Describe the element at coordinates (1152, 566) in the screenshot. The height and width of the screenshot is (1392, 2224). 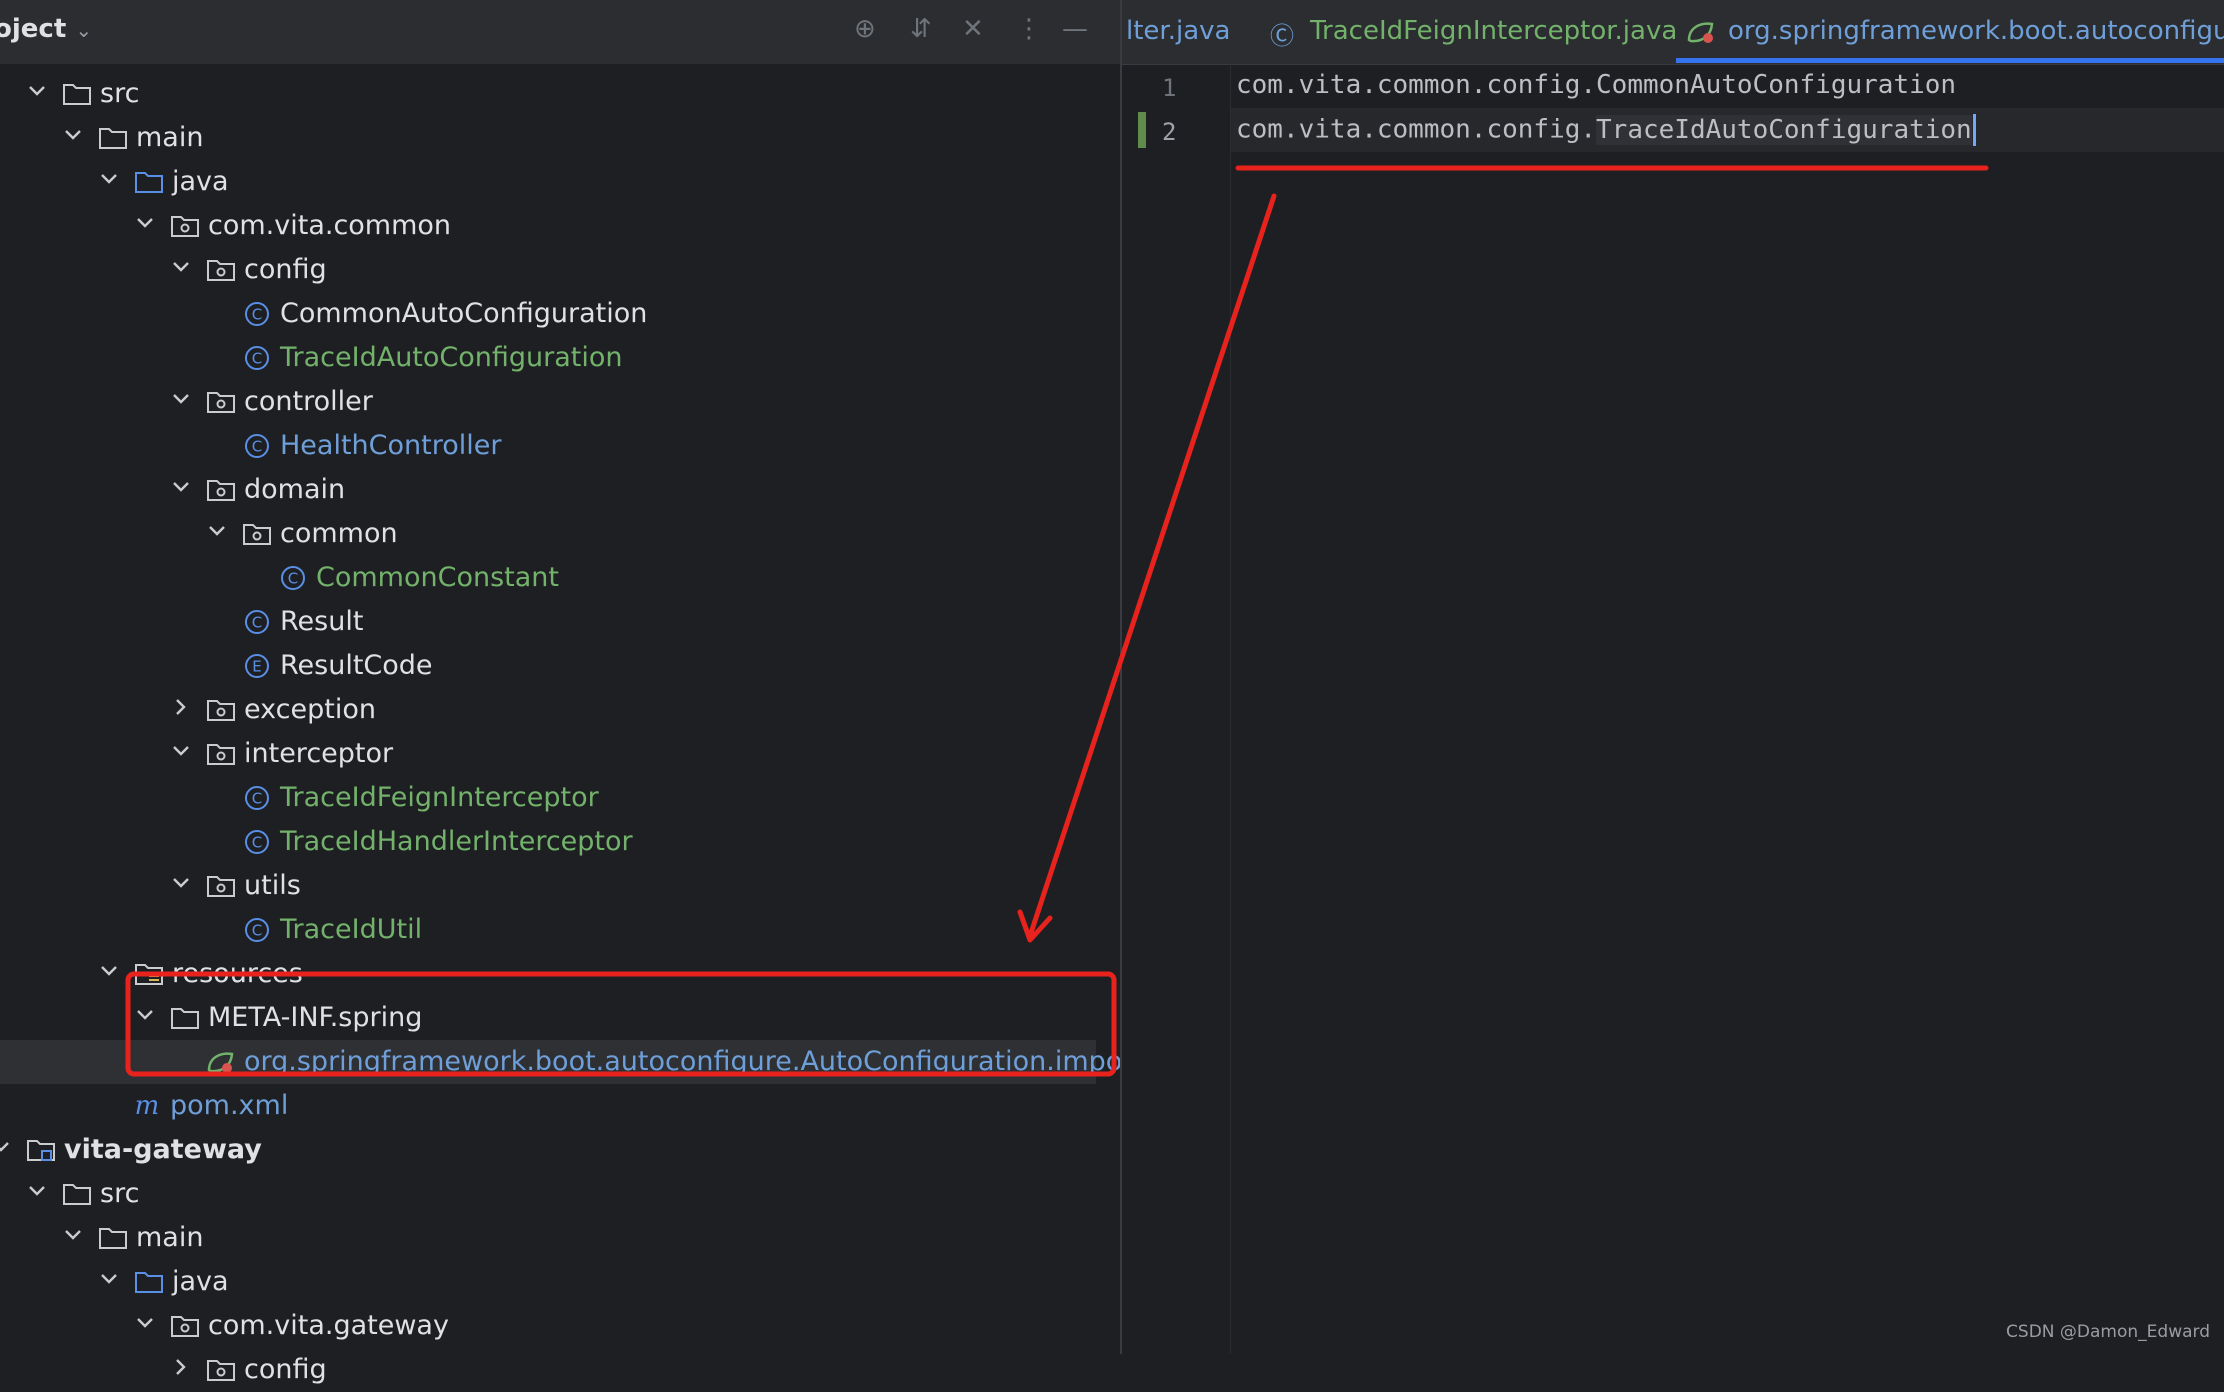
I see `annotation-arrow-shaft` at that location.